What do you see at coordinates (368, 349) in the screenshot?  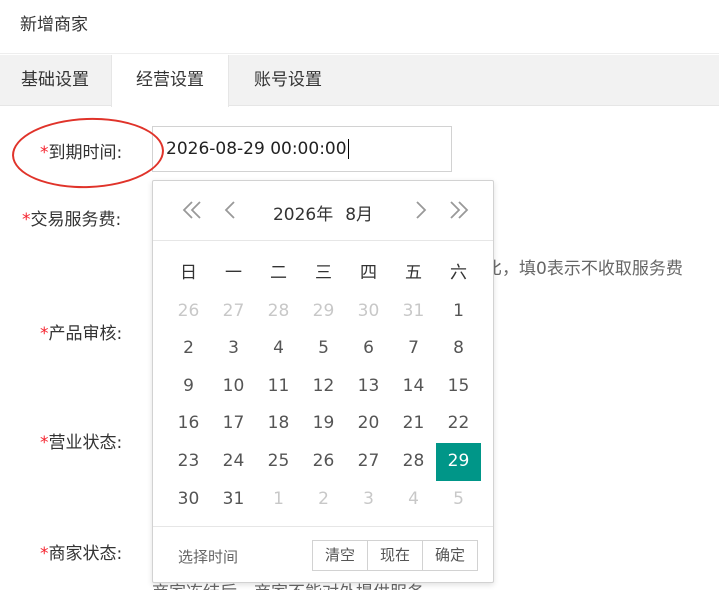 I see `day-cell: 6` at bounding box center [368, 349].